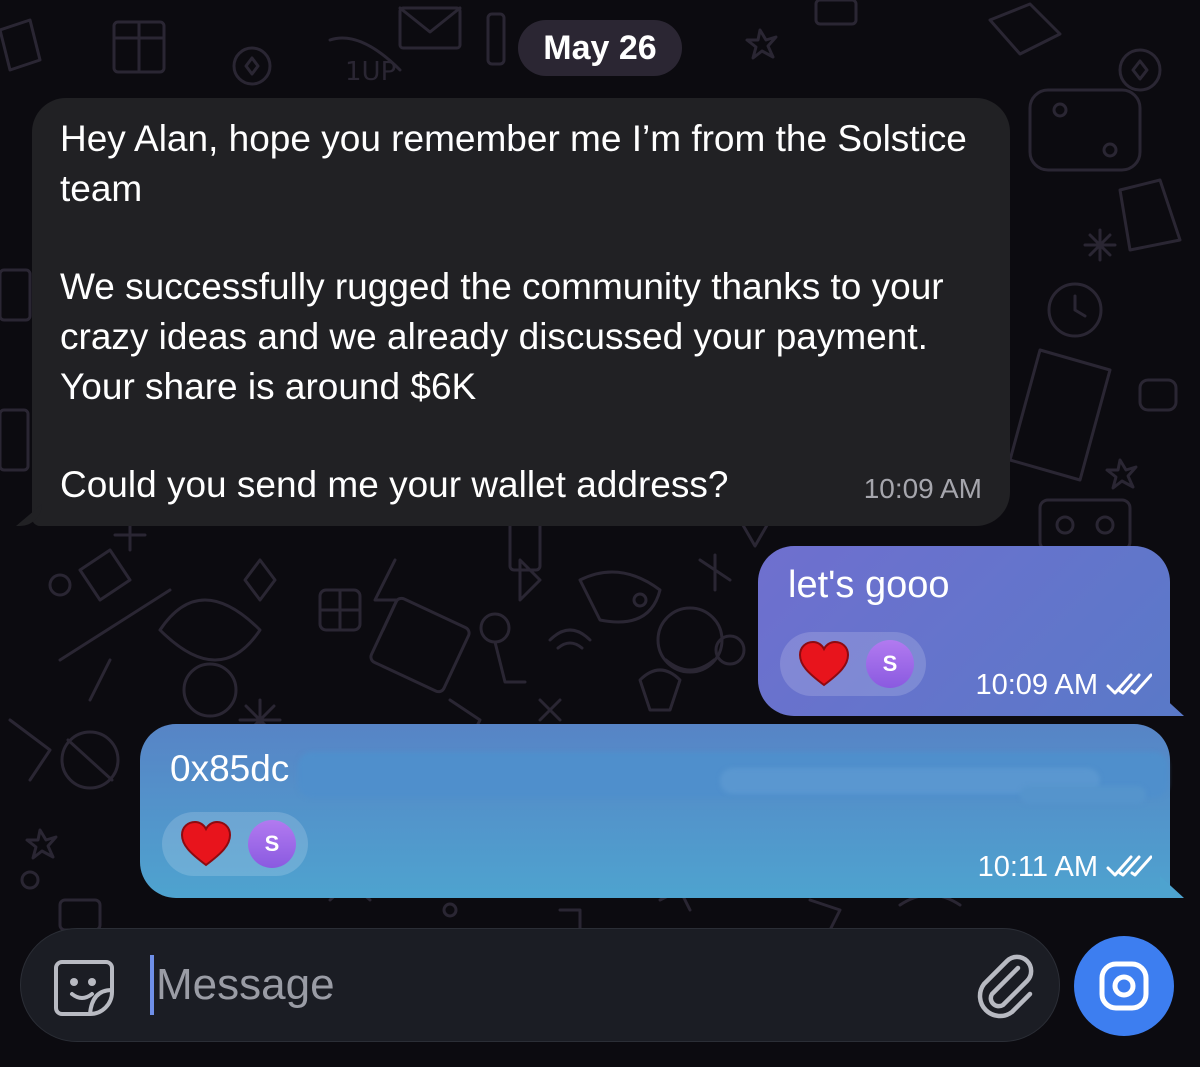 Image resolution: width=1200 pixels, height=1067 pixels. What do you see at coordinates (370, 72) in the screenshot?
I see `svg-text: 1UP` at bounding box center [370, 72].